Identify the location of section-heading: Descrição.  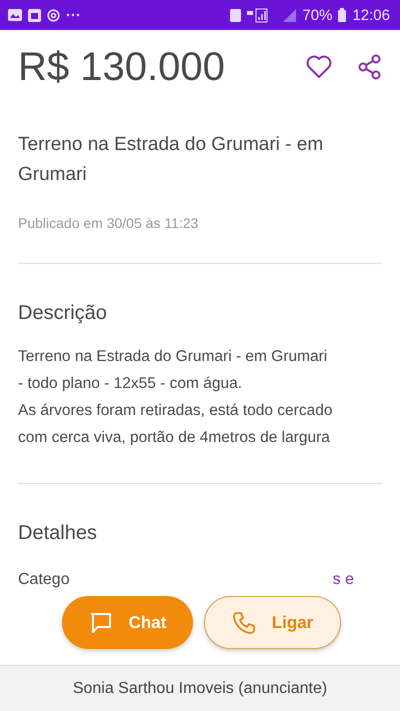
(63, 313).